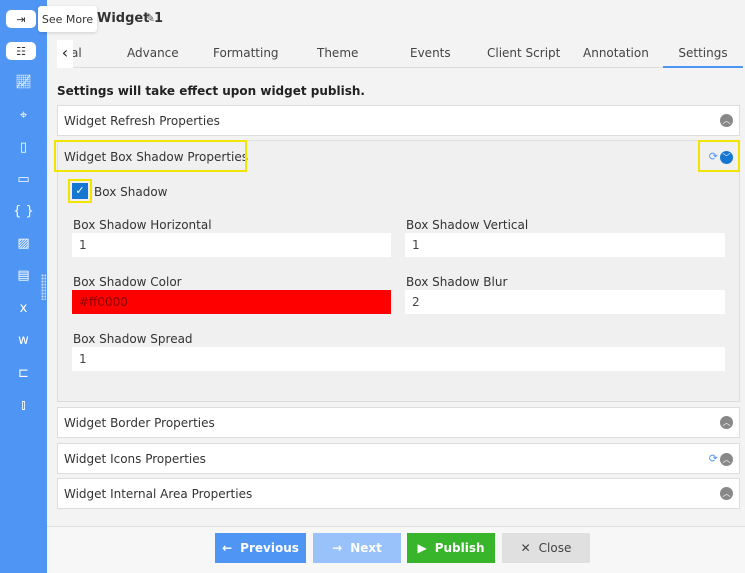 The width and height of the screenshot is (745, 573). What do you see at coordinates (430, 53) in the screenshot?
I see `tab-events: Events` at bounding box center [430, 53].